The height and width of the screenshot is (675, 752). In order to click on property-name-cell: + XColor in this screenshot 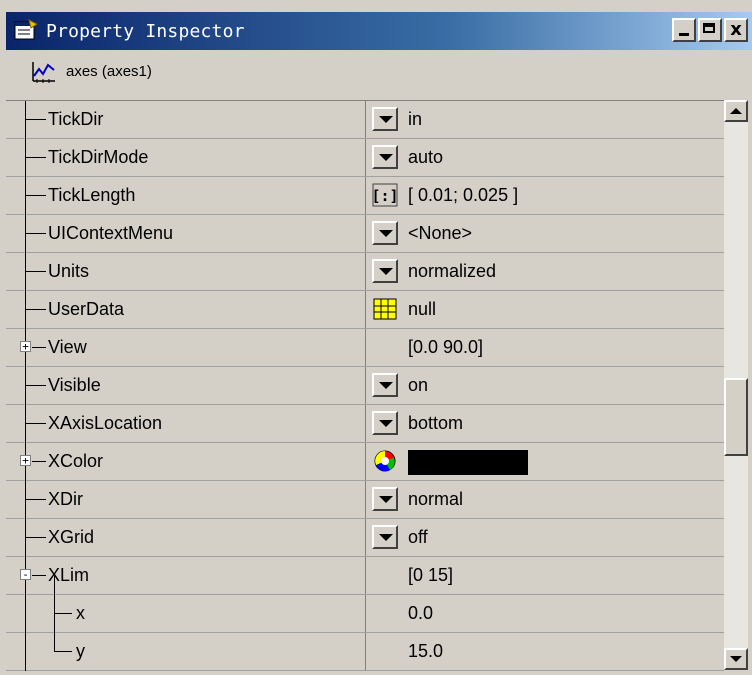, I will do `click(186, 462)`.